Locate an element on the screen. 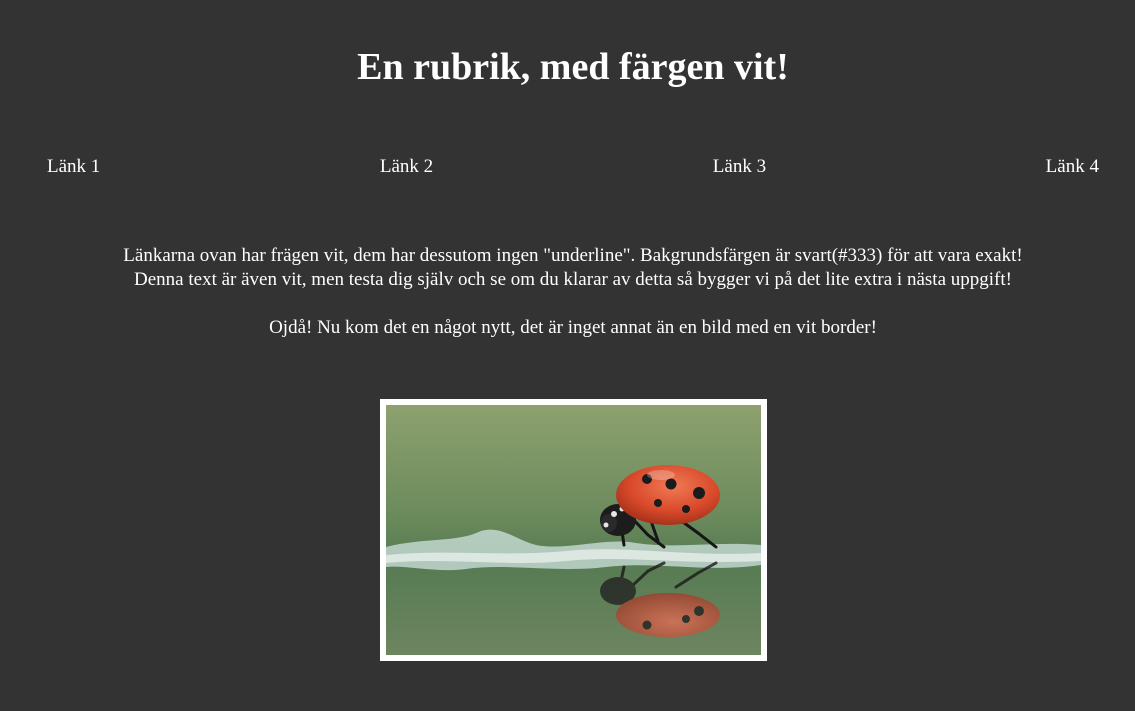  page-title: En rubrik, med färgen vit! is located at coordinates (573, 67).